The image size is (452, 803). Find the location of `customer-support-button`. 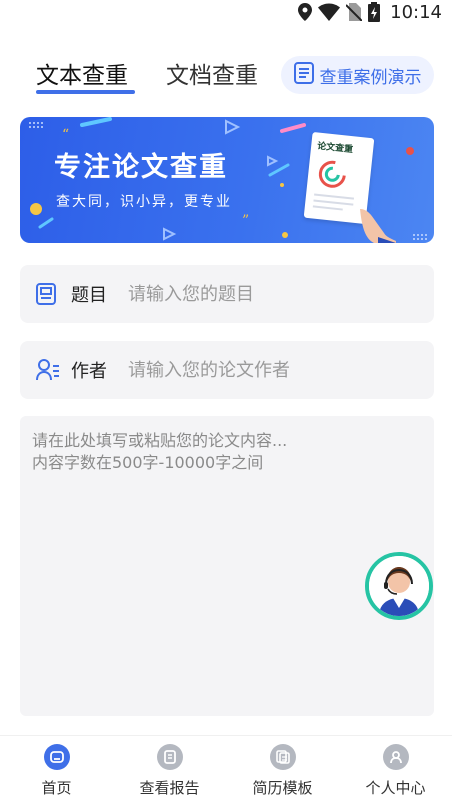

customer-support-button is located at coordinates (399, 586).